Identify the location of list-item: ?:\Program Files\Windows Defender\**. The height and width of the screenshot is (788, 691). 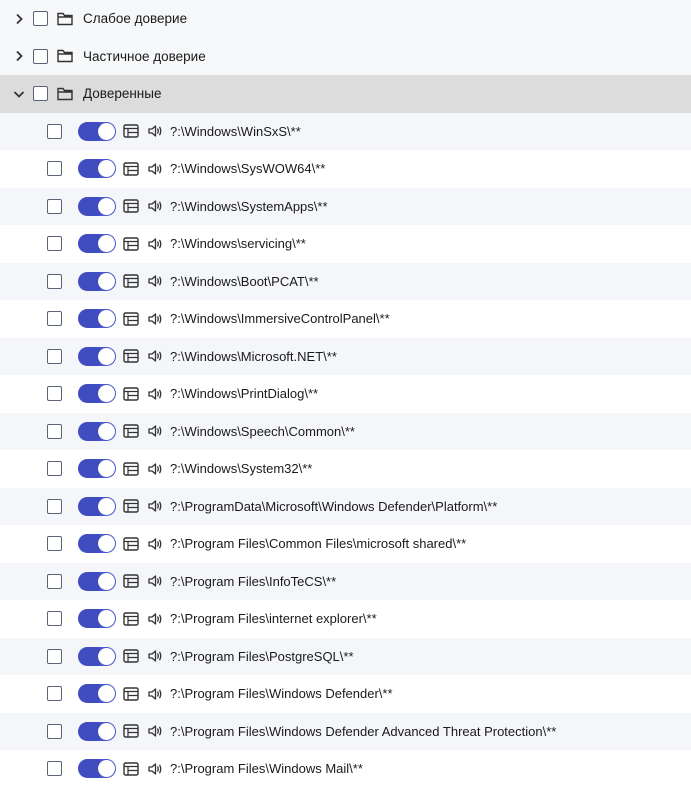
(345, 694).